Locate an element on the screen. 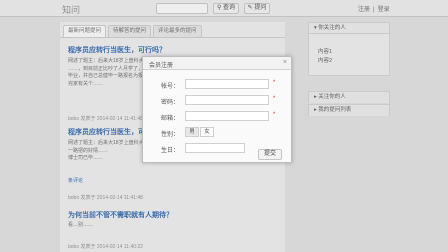  account-field is located at coordinates (227, 84).